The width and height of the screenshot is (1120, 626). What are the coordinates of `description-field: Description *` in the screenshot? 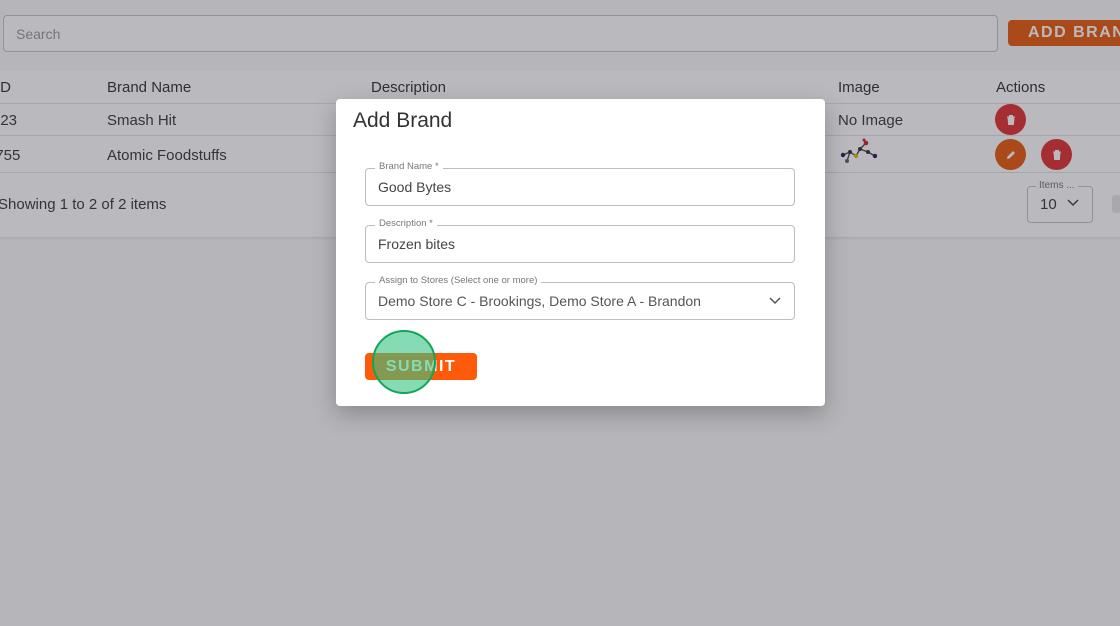 It's located at (580, 240).